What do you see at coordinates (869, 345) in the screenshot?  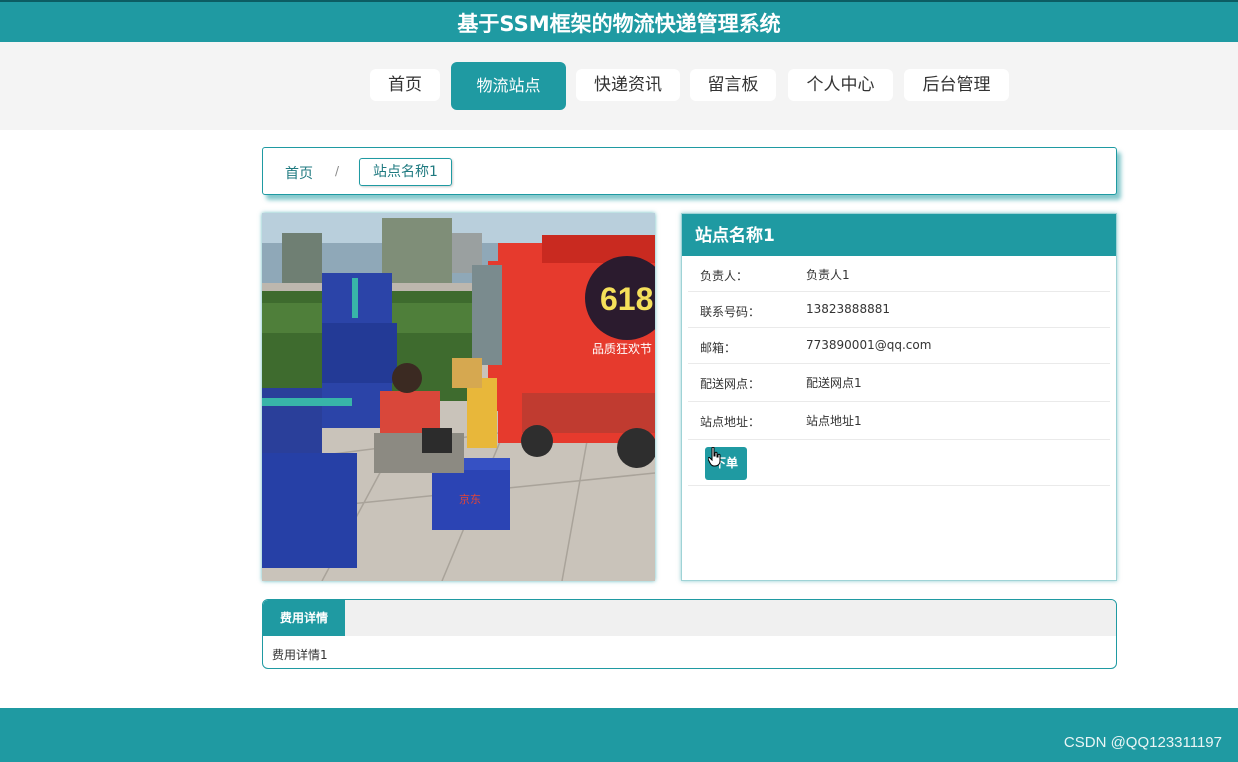 I see `email-value: 773890001@qq.com` at bounding box center [869, 345].